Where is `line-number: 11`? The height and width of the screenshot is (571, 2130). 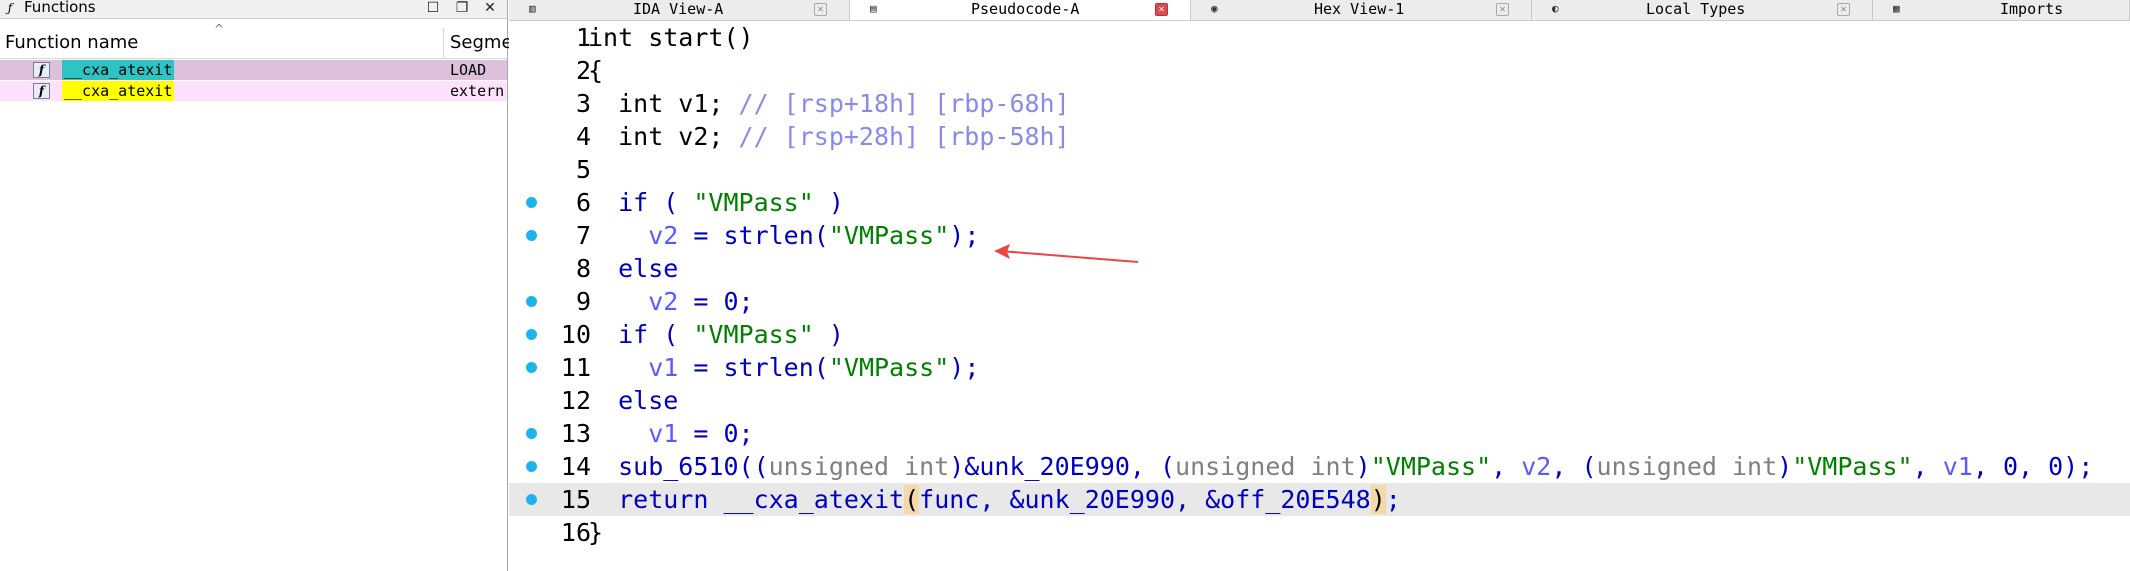 line-number: 11 is located at coordinates (575, 367).